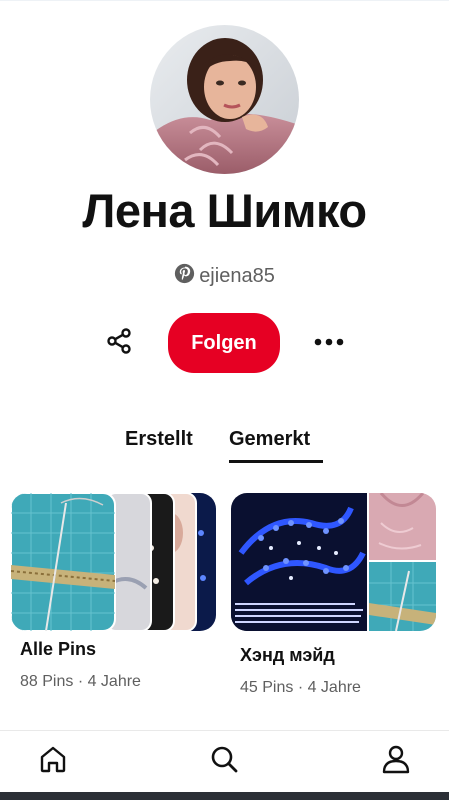 The height and width of the screenshot is (800, 449). I want to click on profile-icon, so click(396, 761).